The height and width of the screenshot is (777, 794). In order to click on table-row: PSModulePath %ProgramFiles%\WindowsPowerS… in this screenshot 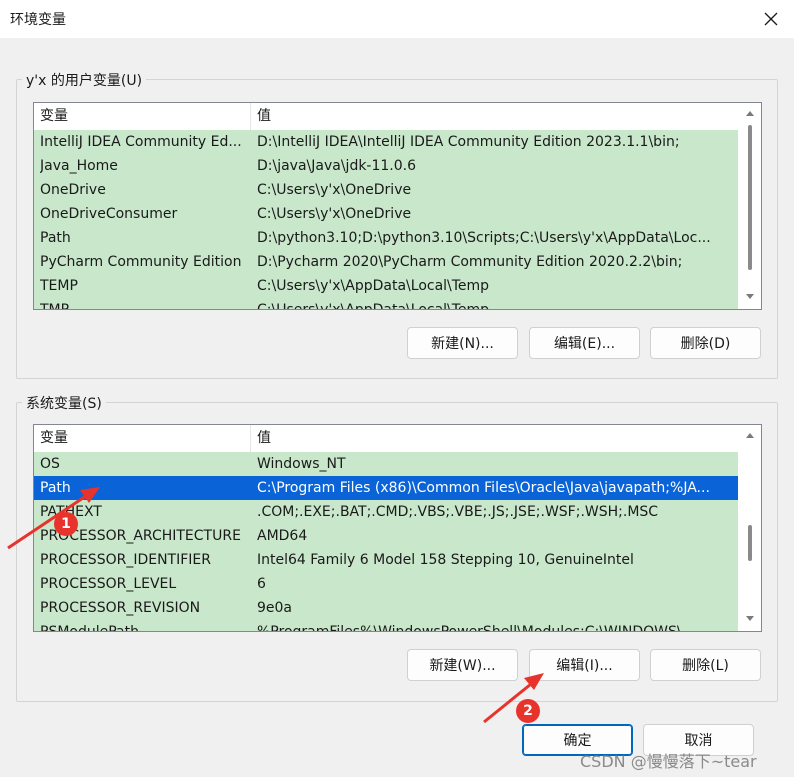, I will do `click(386, 626)`.